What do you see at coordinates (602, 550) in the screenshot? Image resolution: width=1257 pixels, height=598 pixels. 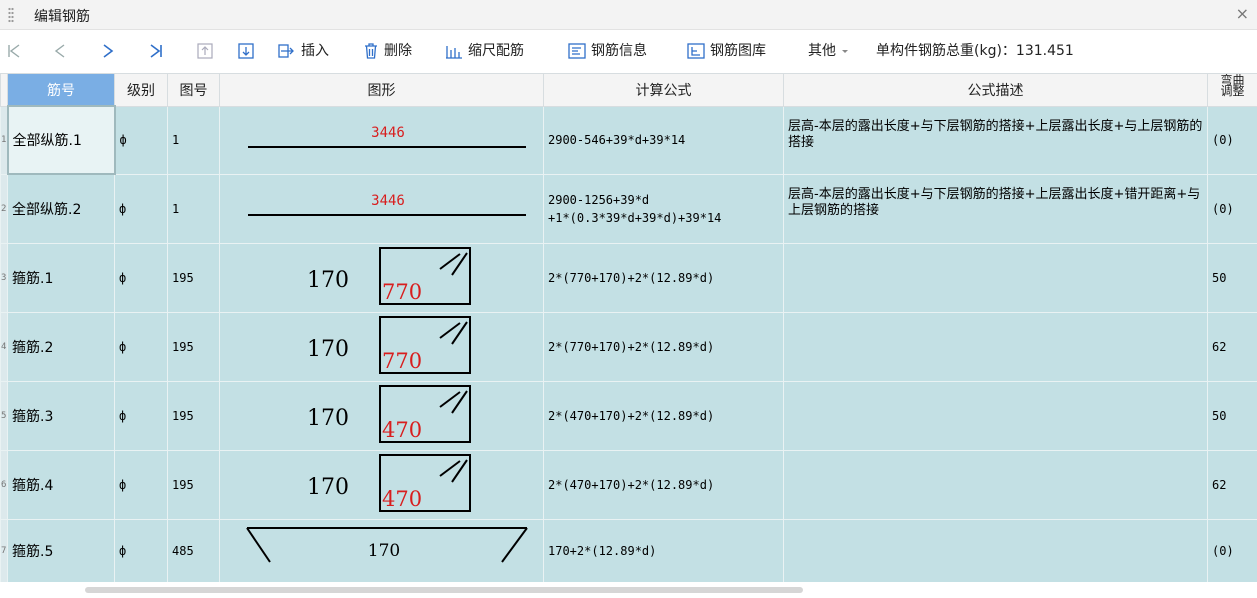 I see `formula-line: 170+2*(12.89*d)` at bounding box center [602, 550].